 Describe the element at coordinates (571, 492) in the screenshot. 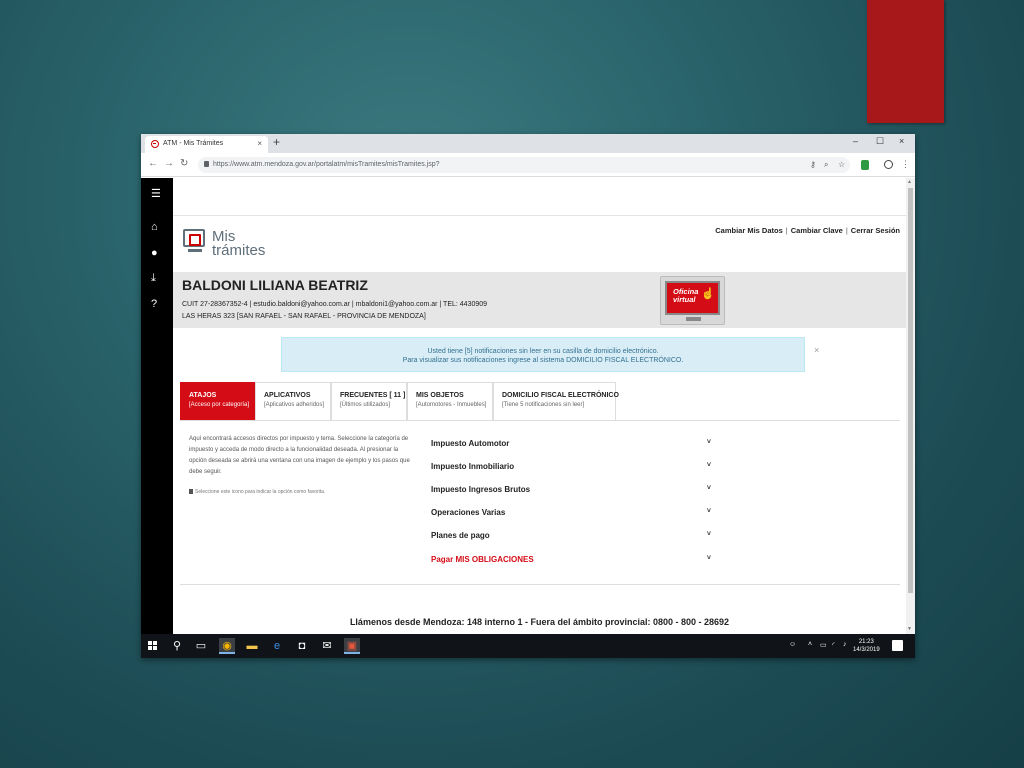

I see `category-ingresos-brutos: Impuesto Ingresos Brutos ˅` at that location.